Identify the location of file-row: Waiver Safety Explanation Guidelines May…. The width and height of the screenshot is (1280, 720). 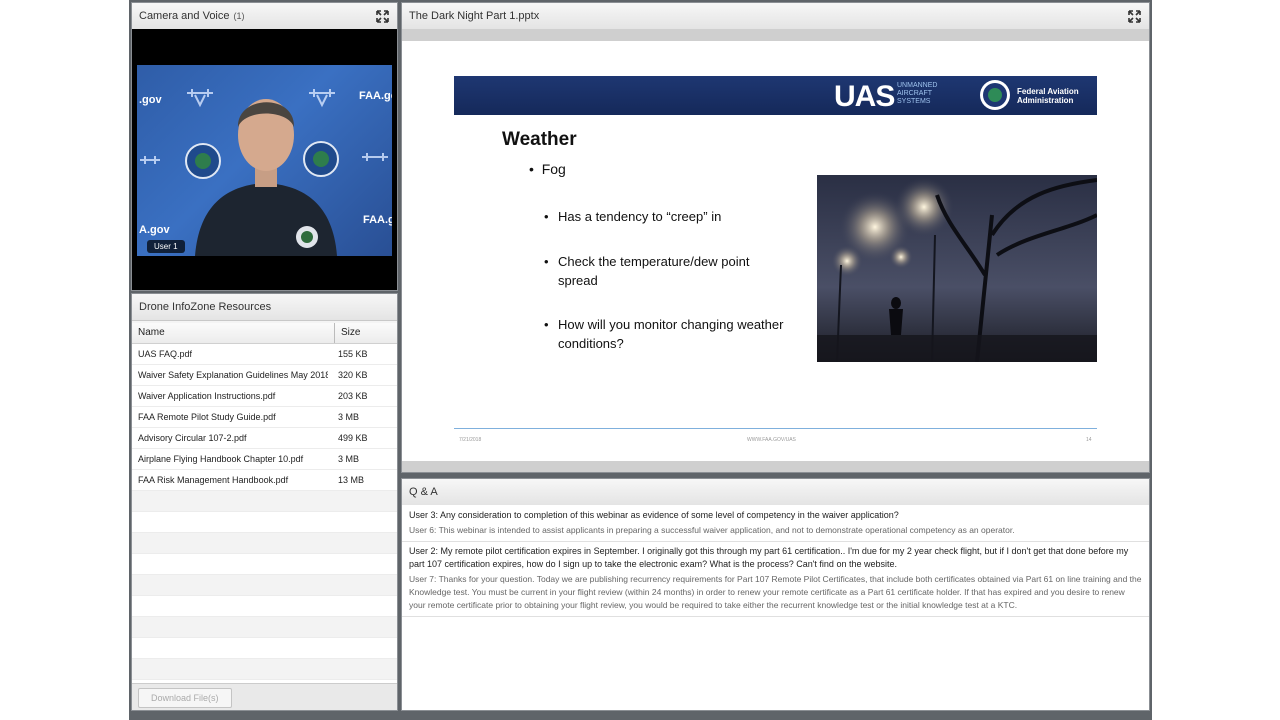
(264, 375).